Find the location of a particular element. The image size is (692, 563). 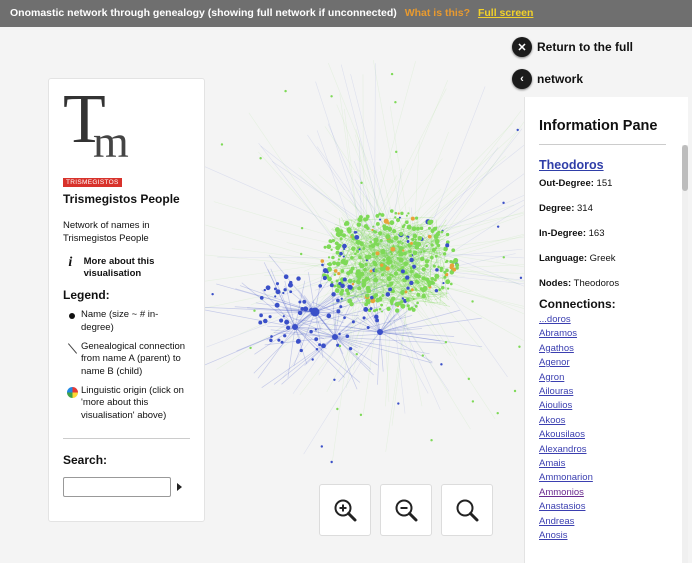

connection-link: Agenor is located at coordinates (613, 363).